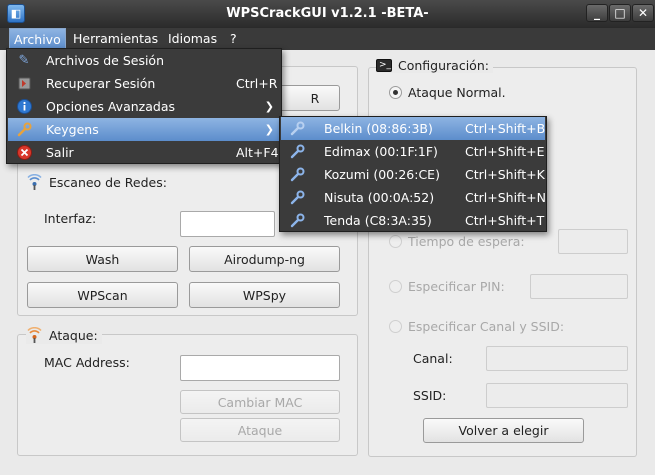 The image size is (655, 475). I want to click on restore-icon, so click(24, 83).